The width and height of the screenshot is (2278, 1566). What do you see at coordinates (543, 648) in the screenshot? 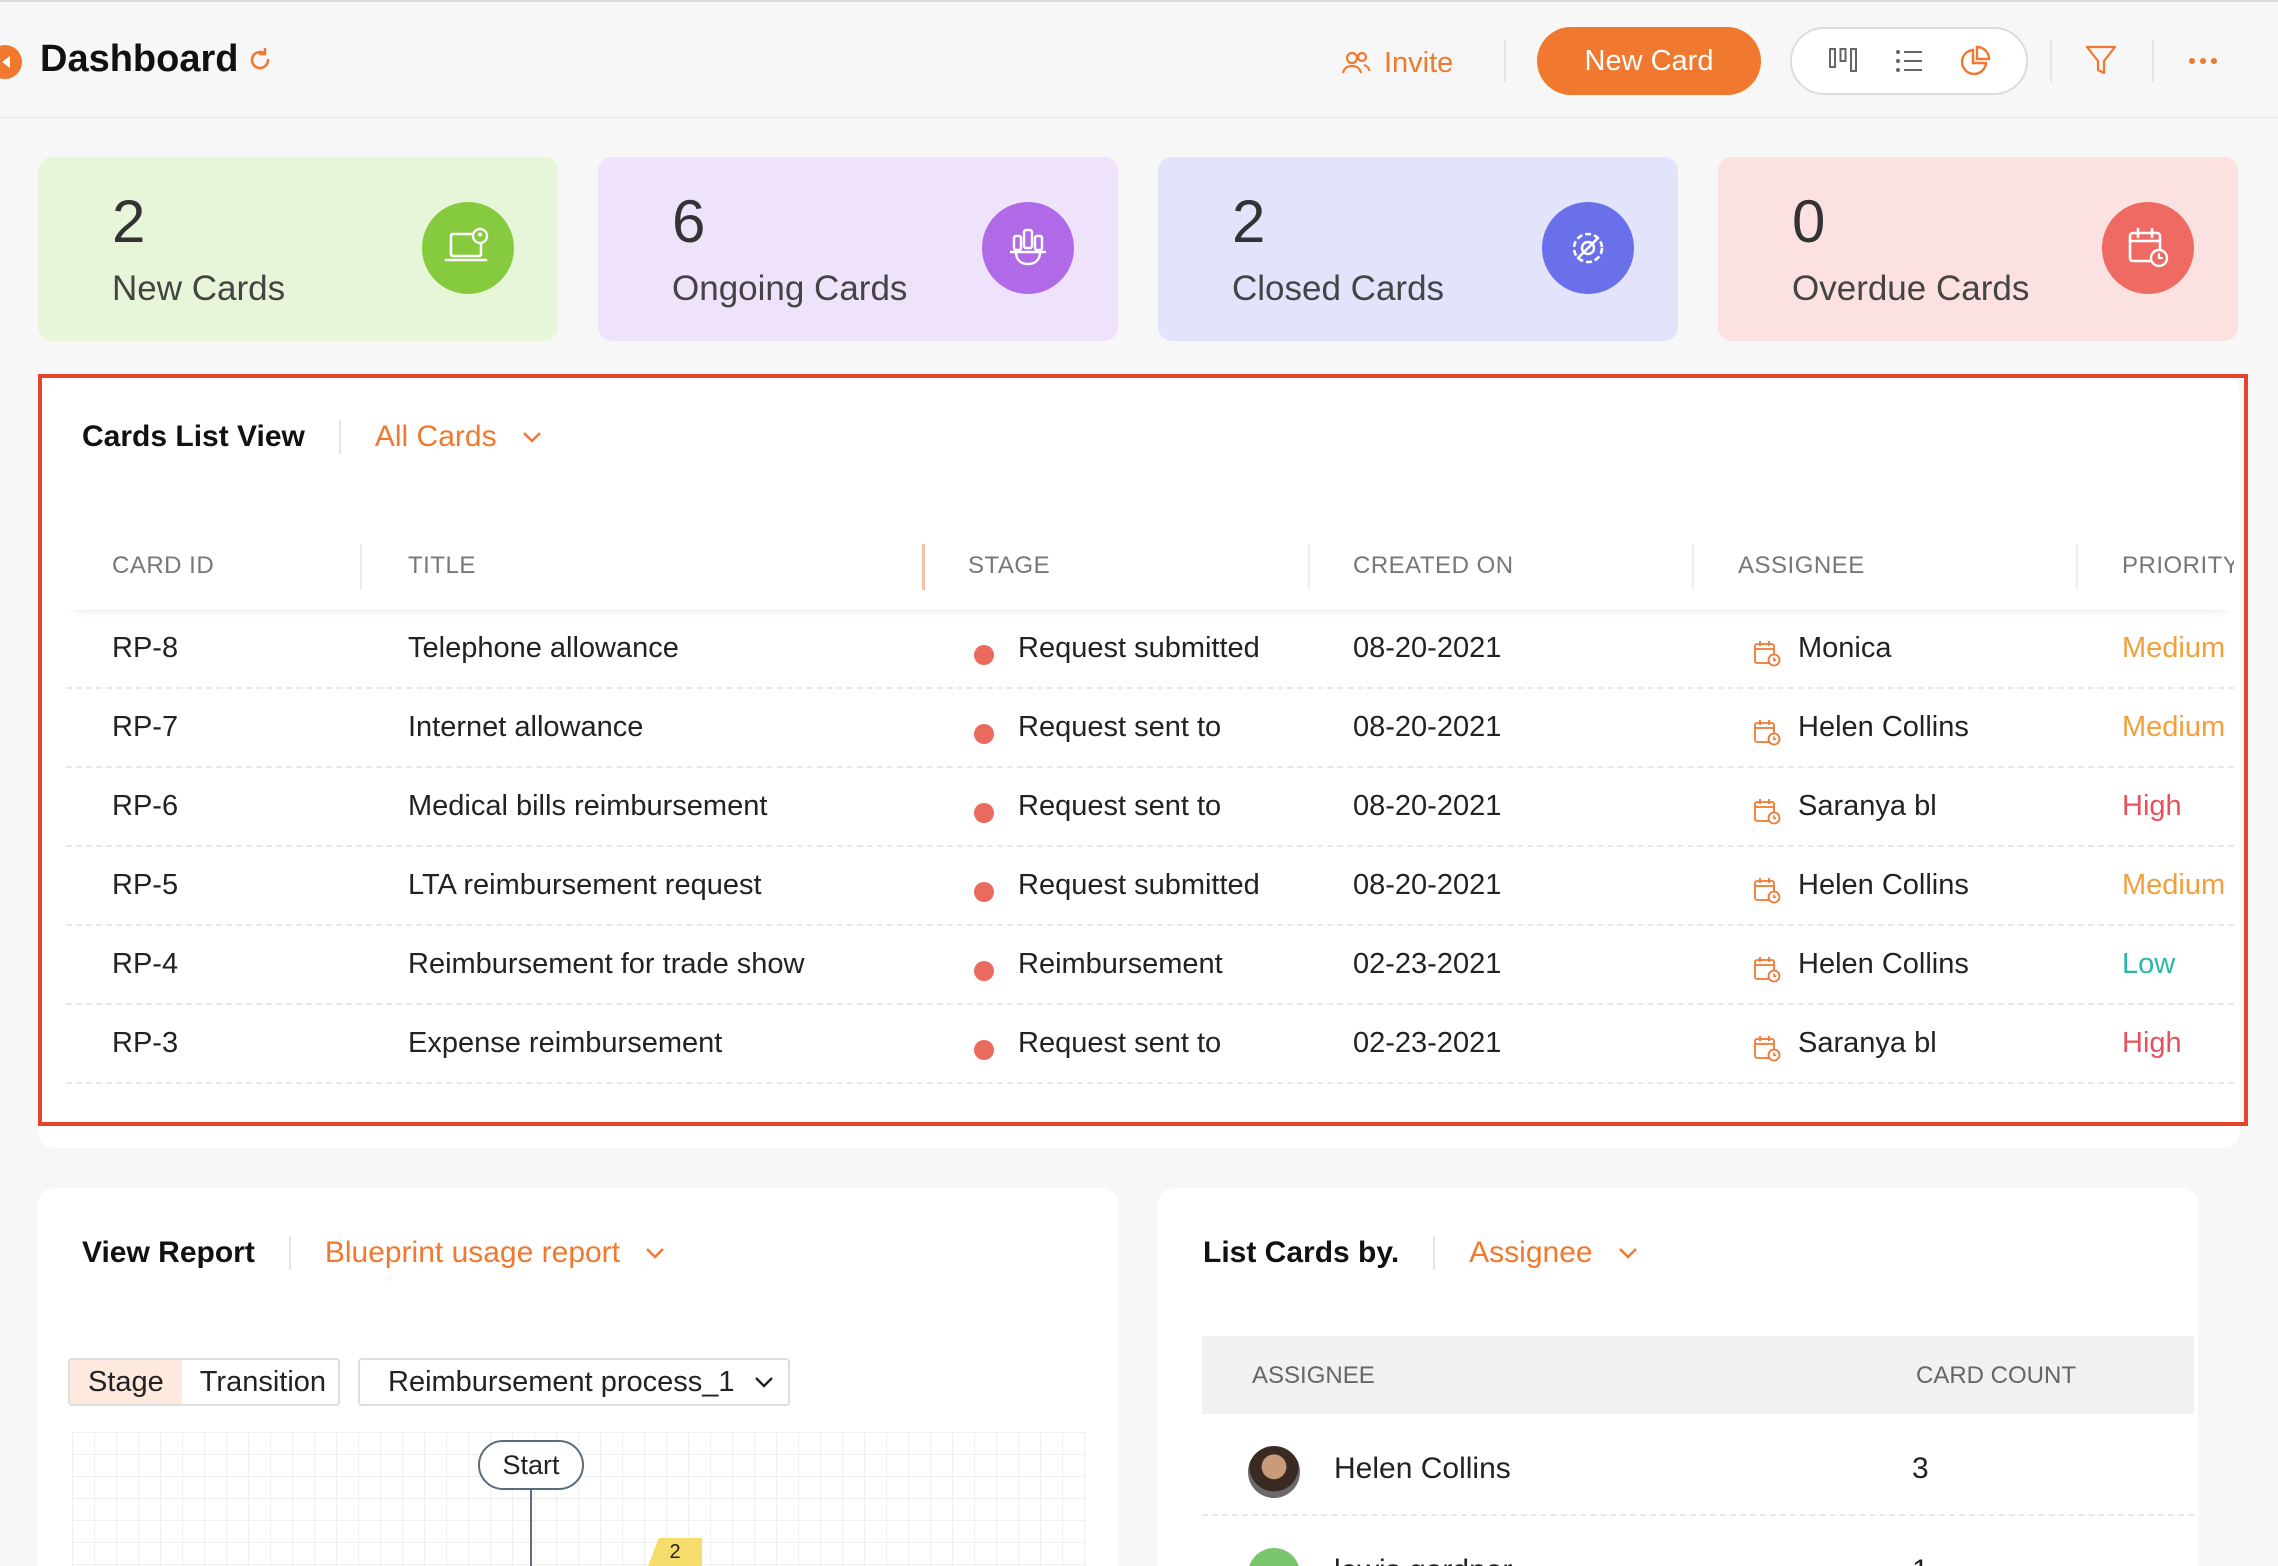
I see `cell-title: Telephone allowance` at bounding box center [543, 648].